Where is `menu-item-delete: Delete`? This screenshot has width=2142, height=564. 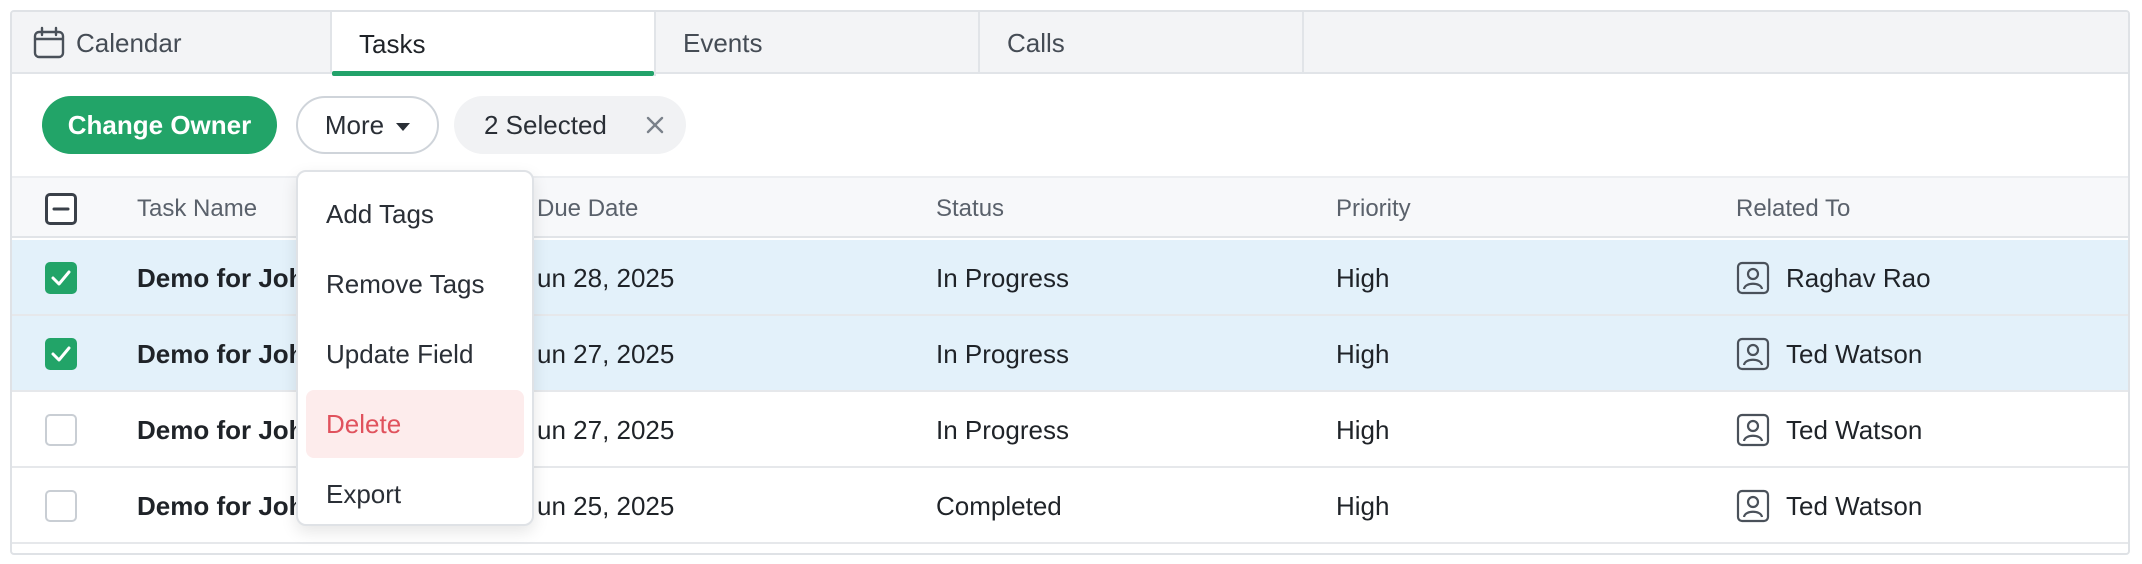 menu-item-delete: Delete is located at coordinates (415, 424).